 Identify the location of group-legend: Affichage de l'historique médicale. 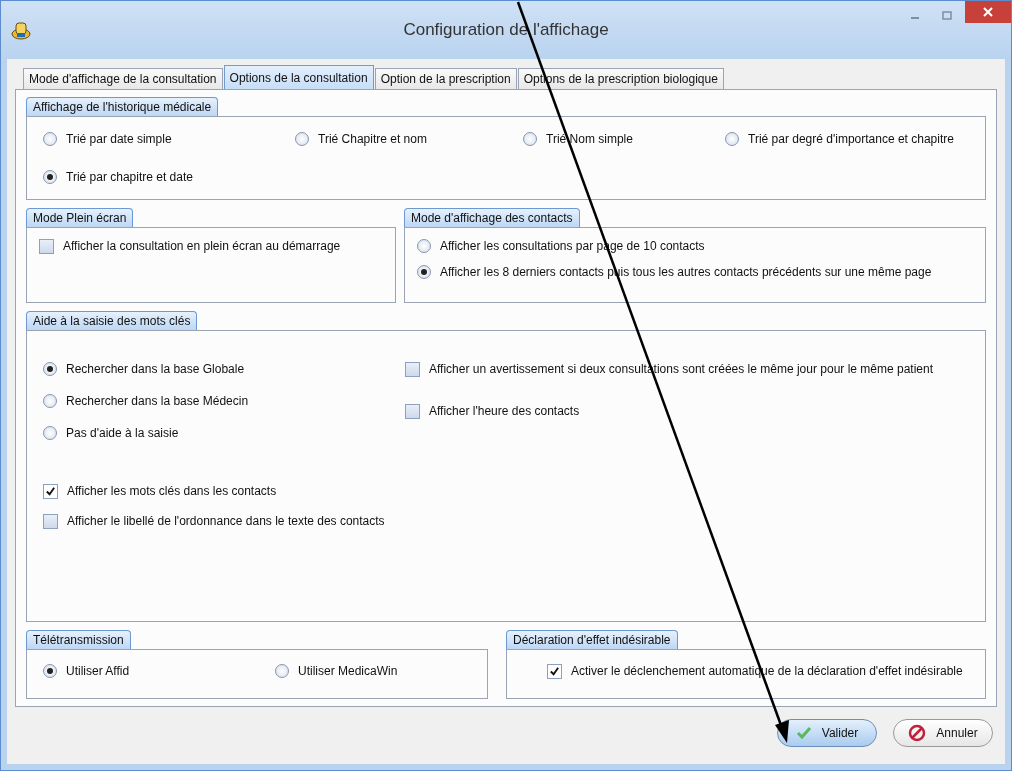
(122, 106).